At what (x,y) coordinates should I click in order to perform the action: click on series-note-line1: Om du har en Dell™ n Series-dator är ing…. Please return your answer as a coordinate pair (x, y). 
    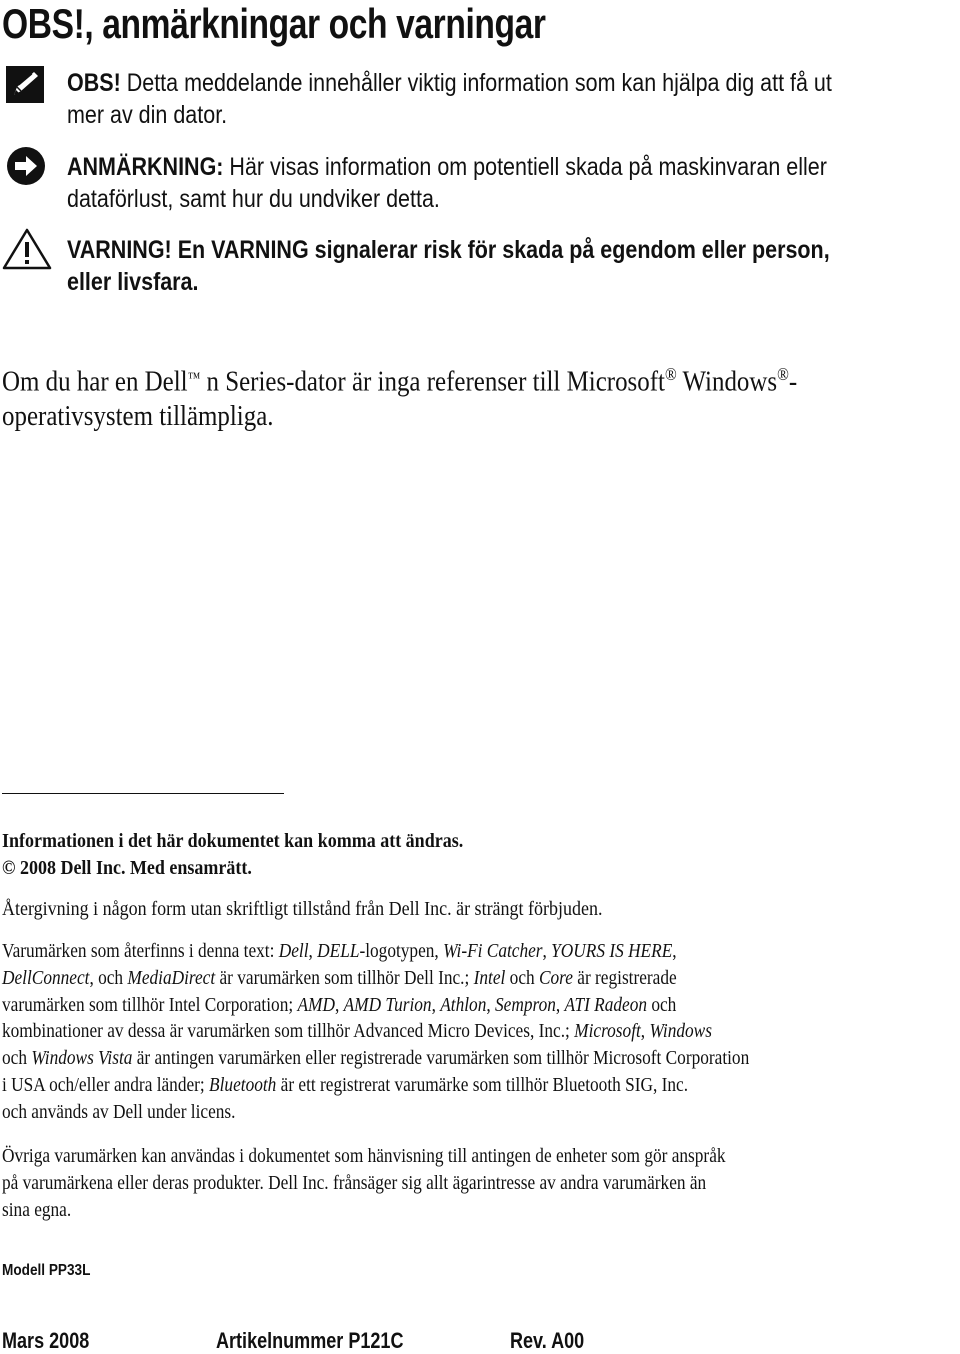
    Looking at the image, I should click on (399, 381).